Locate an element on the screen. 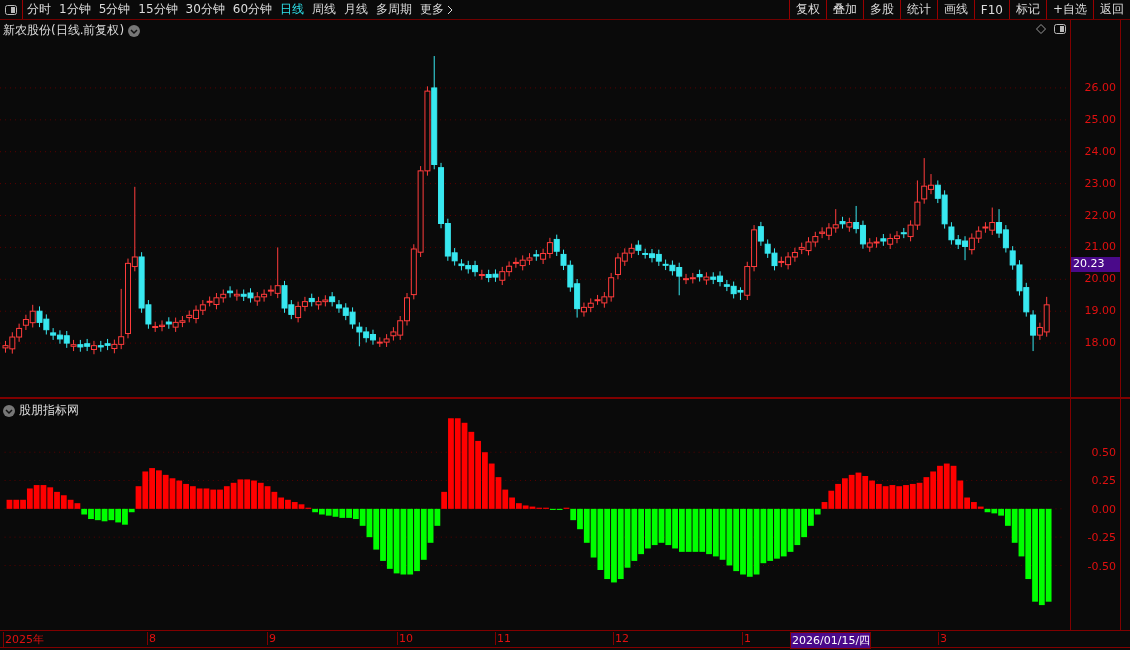 The height and width of the screenshot is (650, 1130). toolbar-button: 叠加 is located at coordinates (844, 9).